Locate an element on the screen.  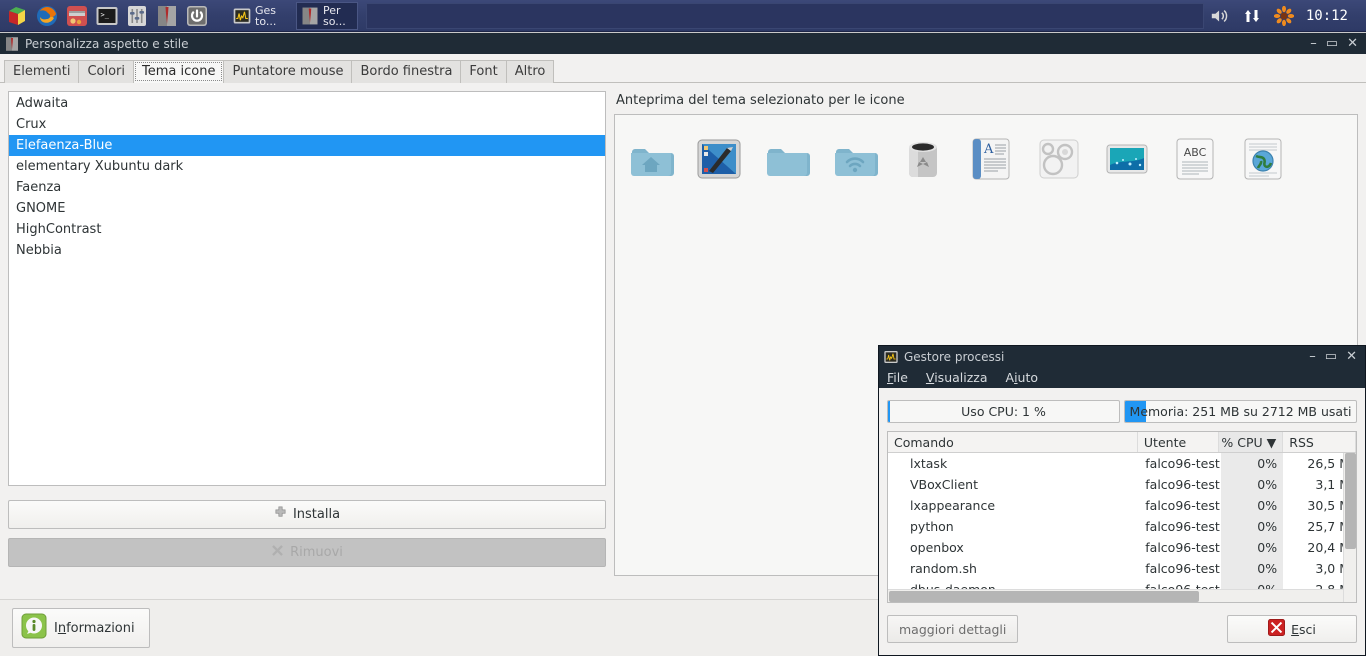
maggiori-dettagli-button: maggiori dettagli is located at coordinates (953, 629).